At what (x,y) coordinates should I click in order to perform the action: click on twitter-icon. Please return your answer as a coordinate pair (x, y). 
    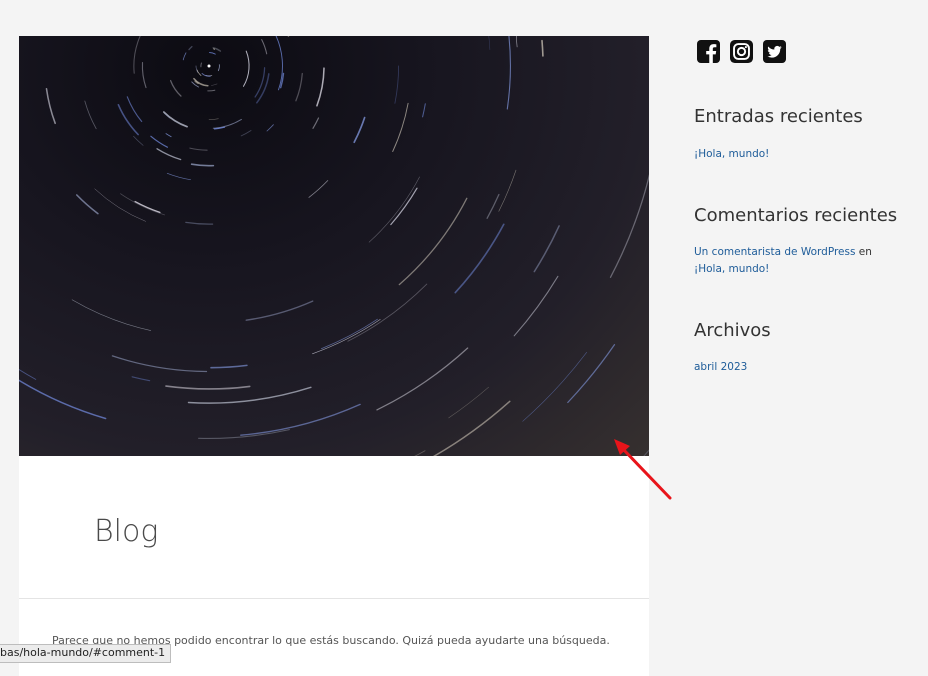
    Looking at the image, I should click on (774, 51).